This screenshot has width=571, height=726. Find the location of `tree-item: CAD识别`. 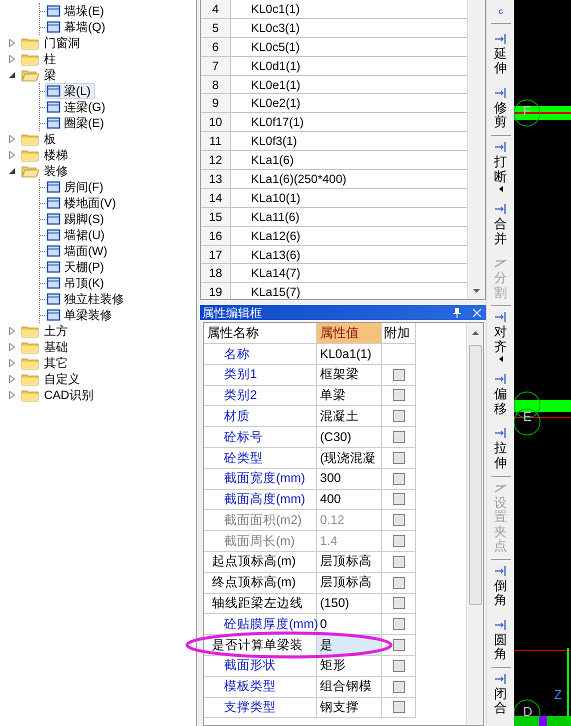

tree-item: CAD识别 is located at coordinates (69, 395).